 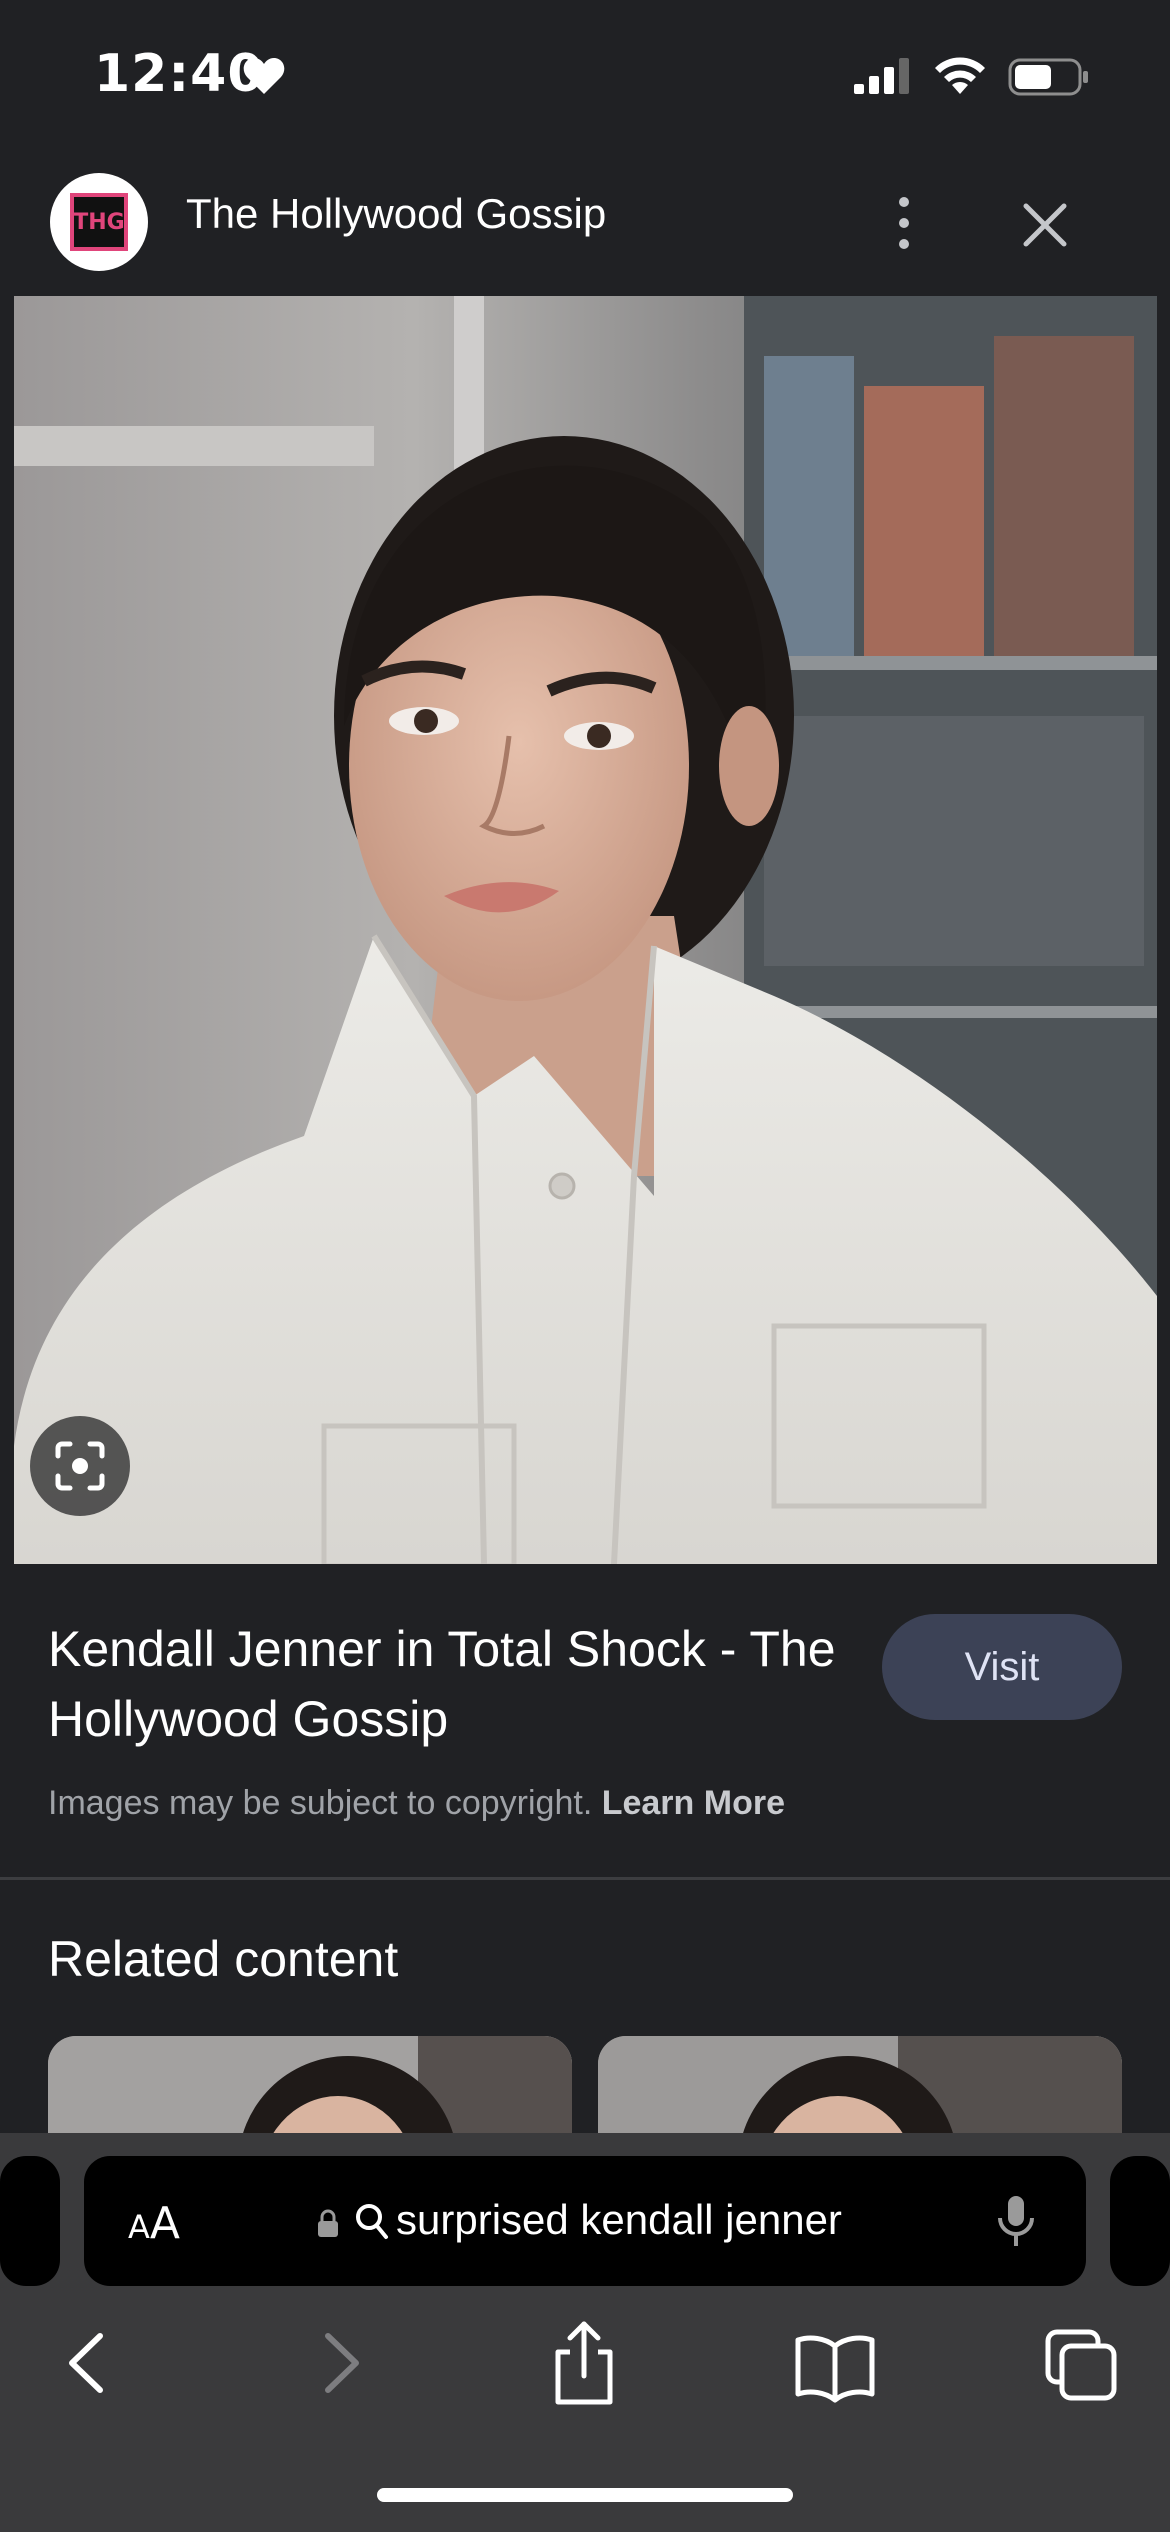 I want to click on aa-large: A, so click(x=164, y=2223).